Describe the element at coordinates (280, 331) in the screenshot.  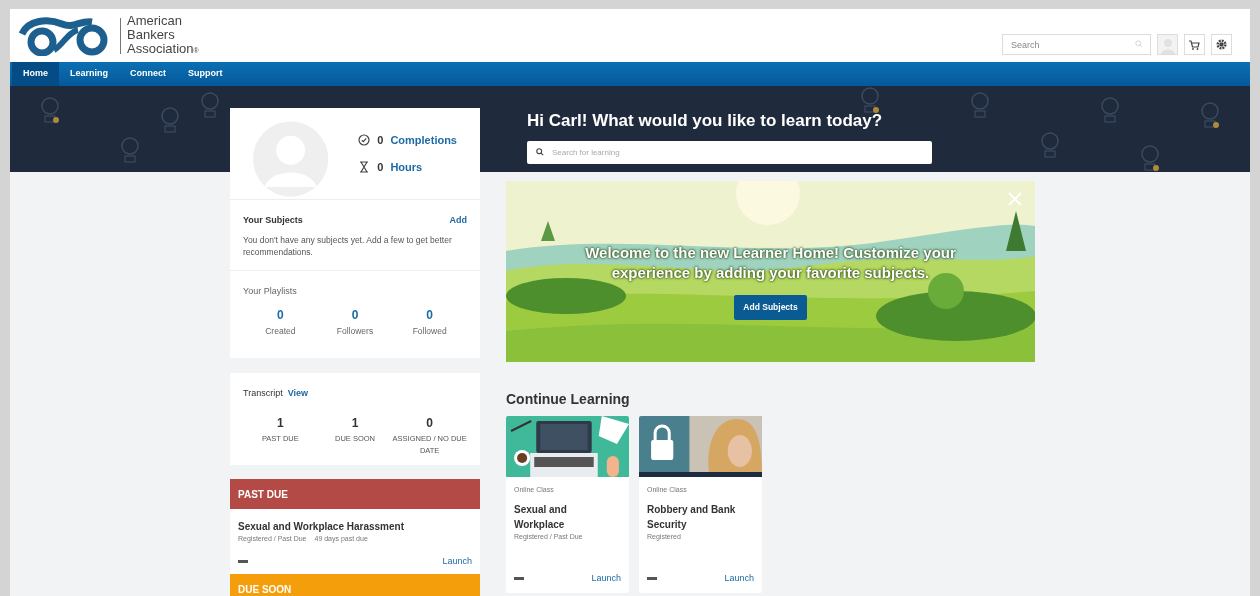
I see `count-label: Created` at that location.